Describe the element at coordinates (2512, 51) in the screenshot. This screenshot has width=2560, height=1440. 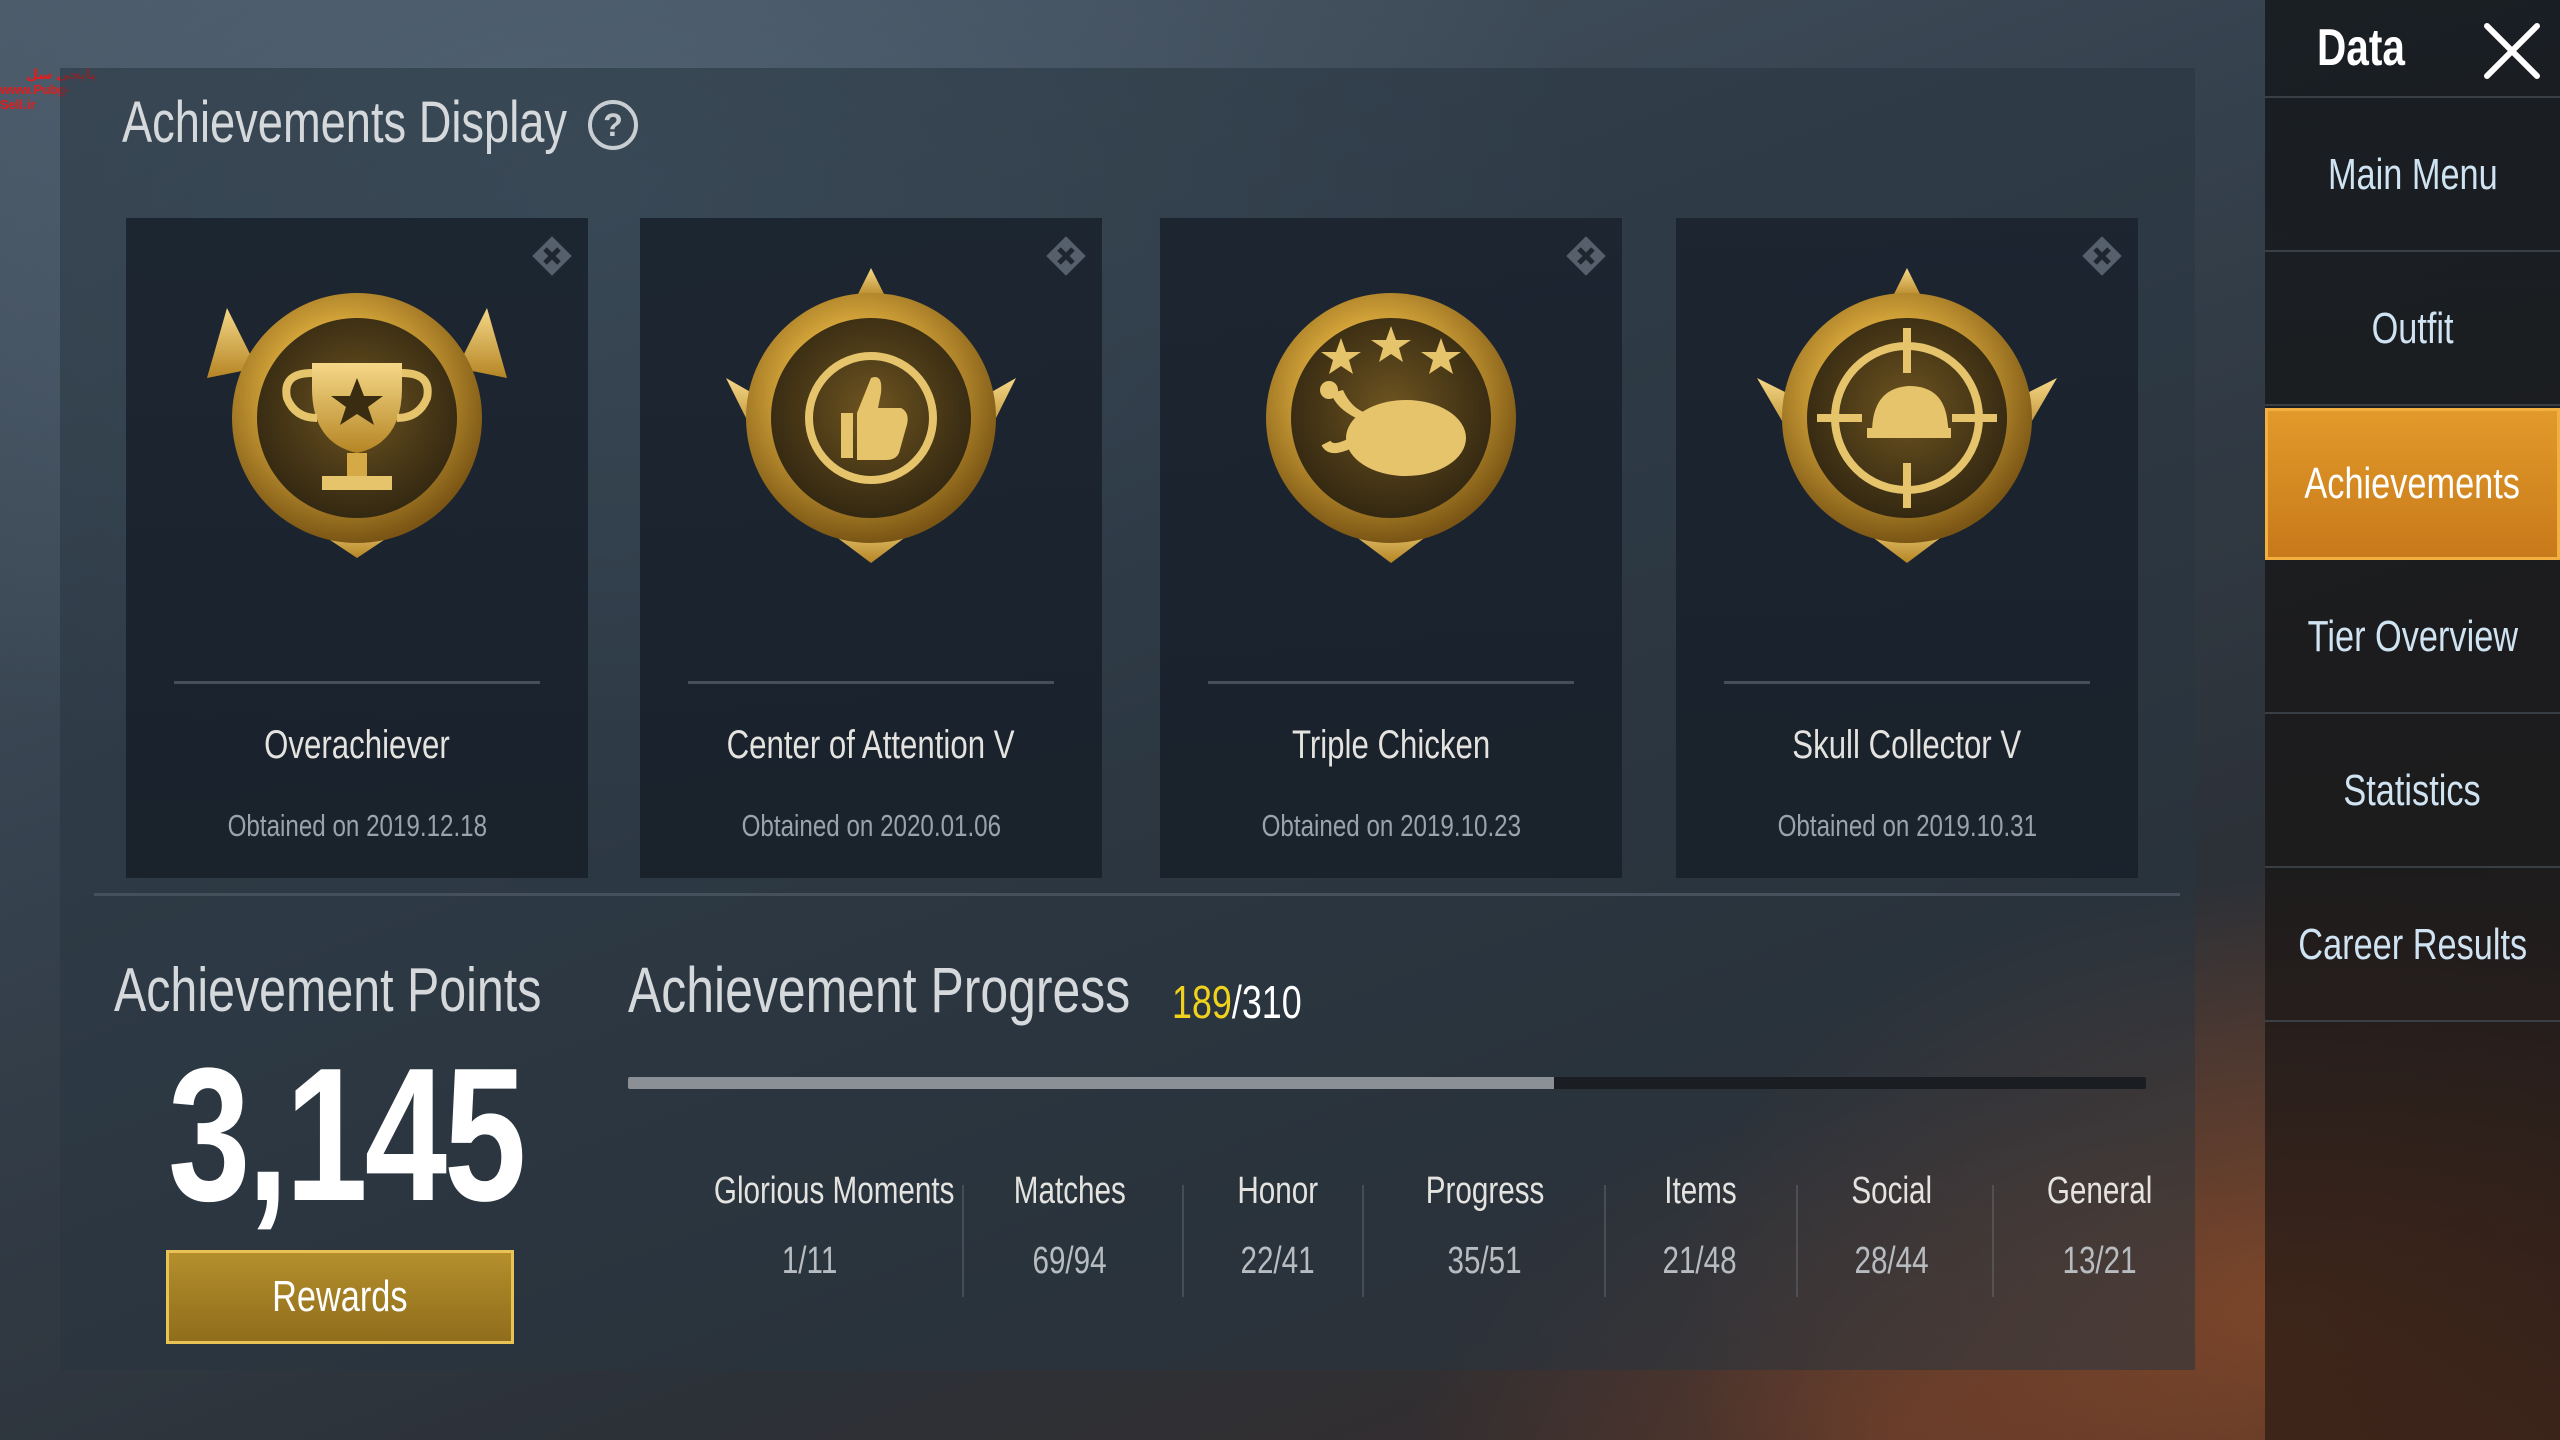
I see `close-icon` at that location.